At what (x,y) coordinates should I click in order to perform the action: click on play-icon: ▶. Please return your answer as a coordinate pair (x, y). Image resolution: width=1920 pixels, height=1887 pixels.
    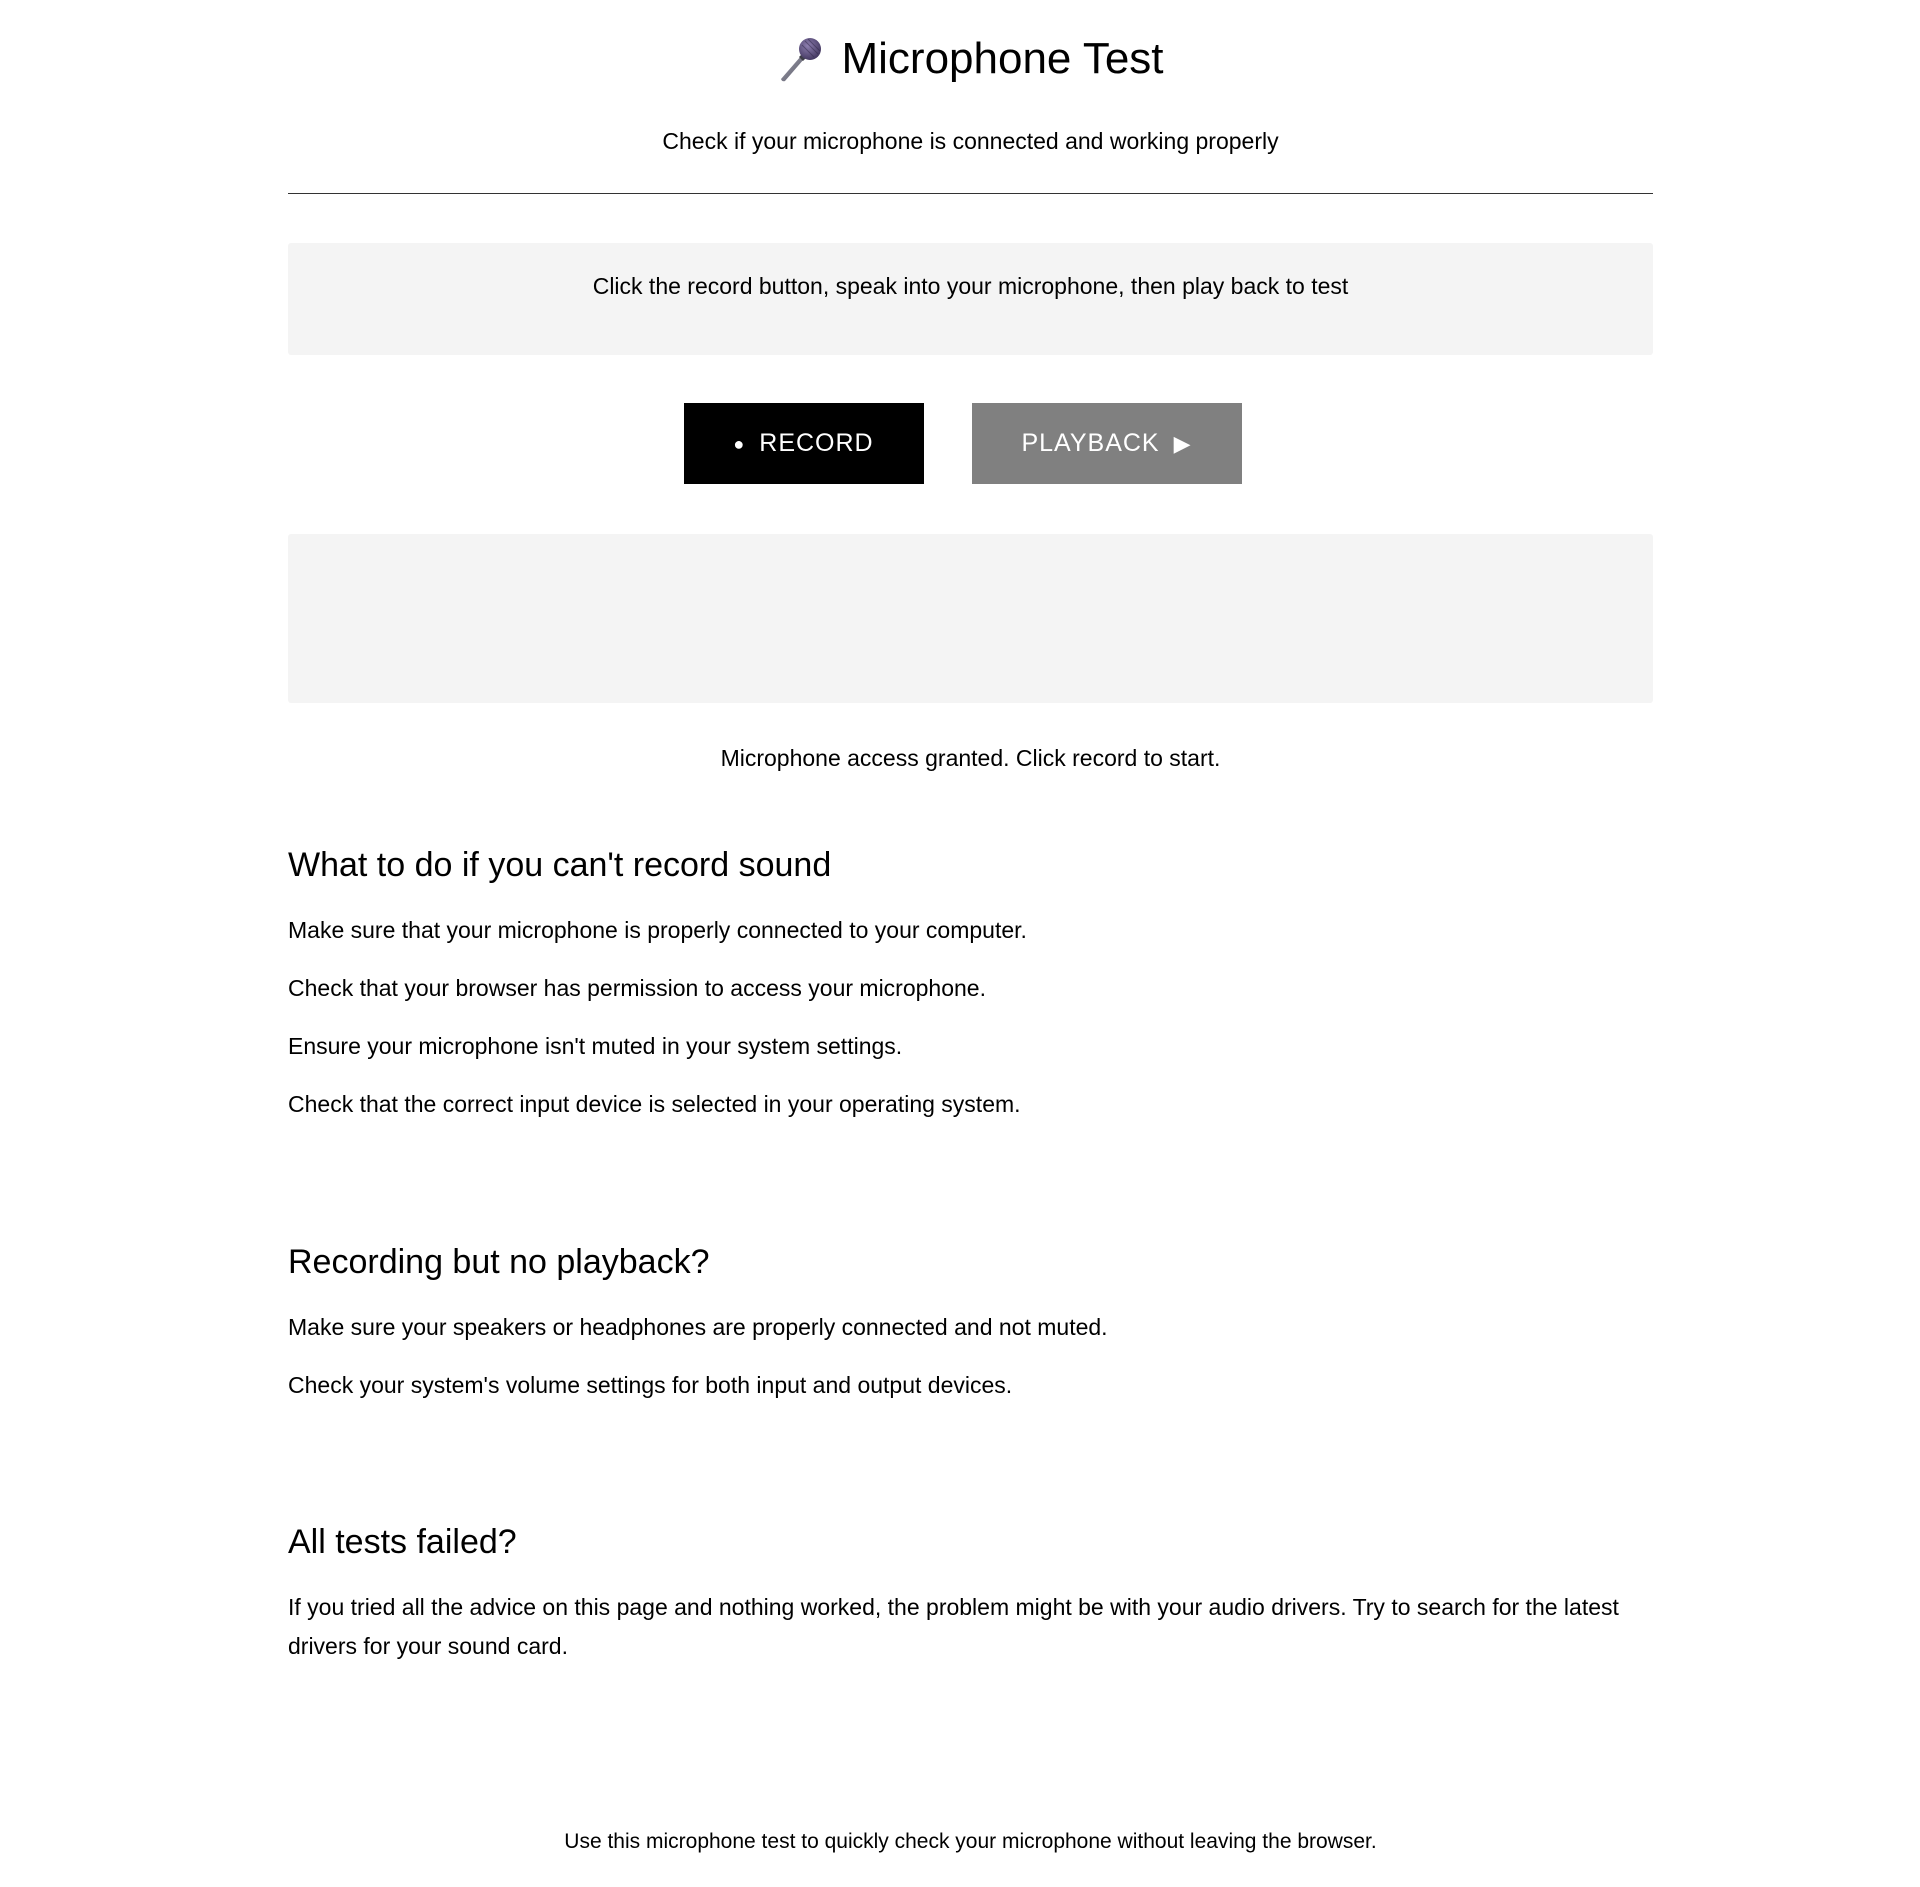
    Looking at the image, I should click on (1182, 443).